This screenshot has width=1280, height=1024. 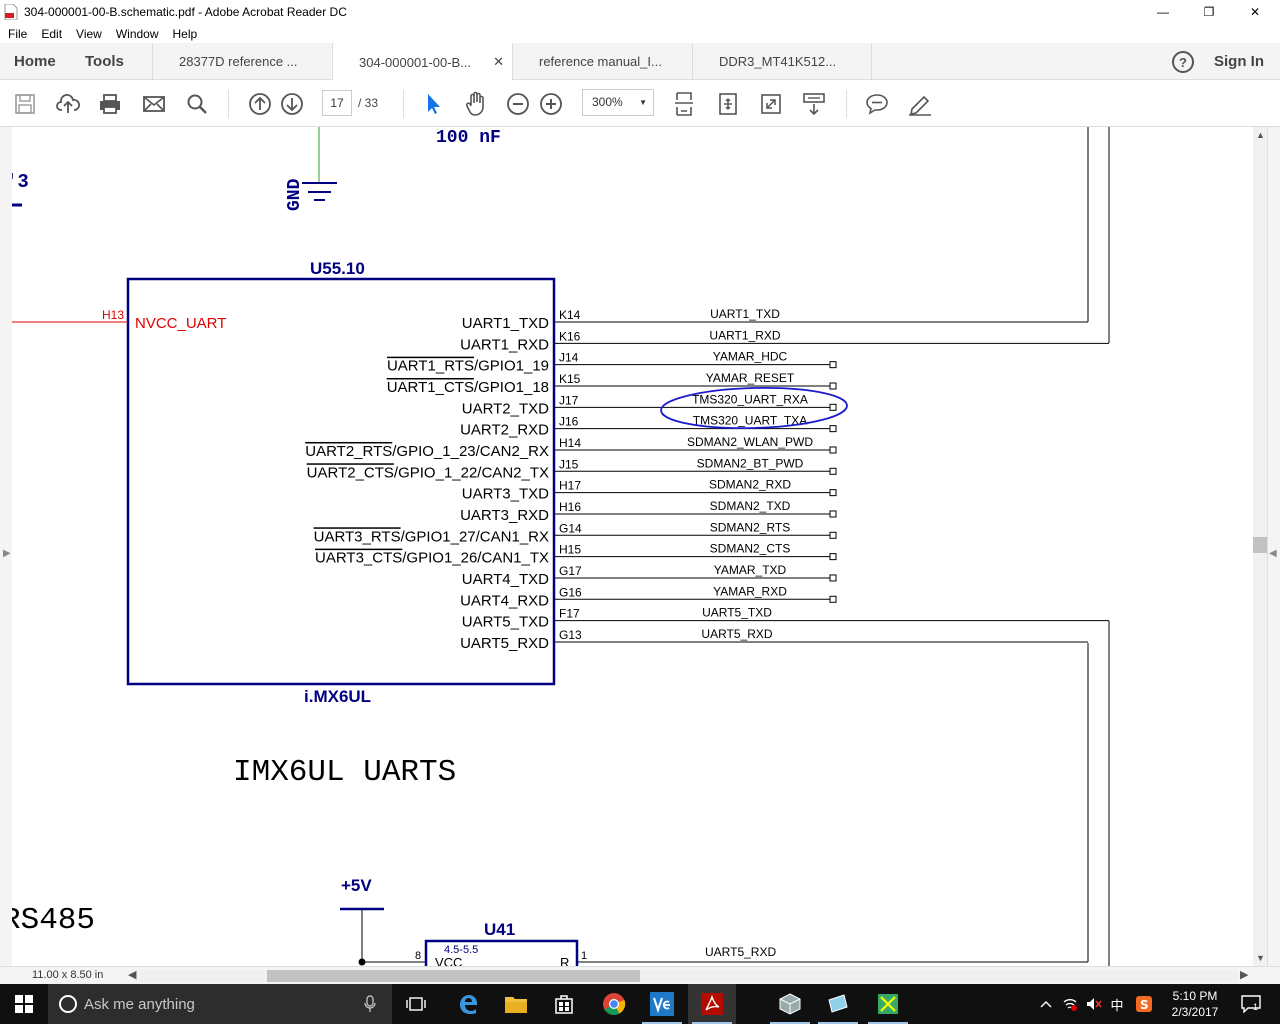 I want to click on pin-name-suffix: /GPIO1_27/CAN1_RX, so click(x=475, y=536).